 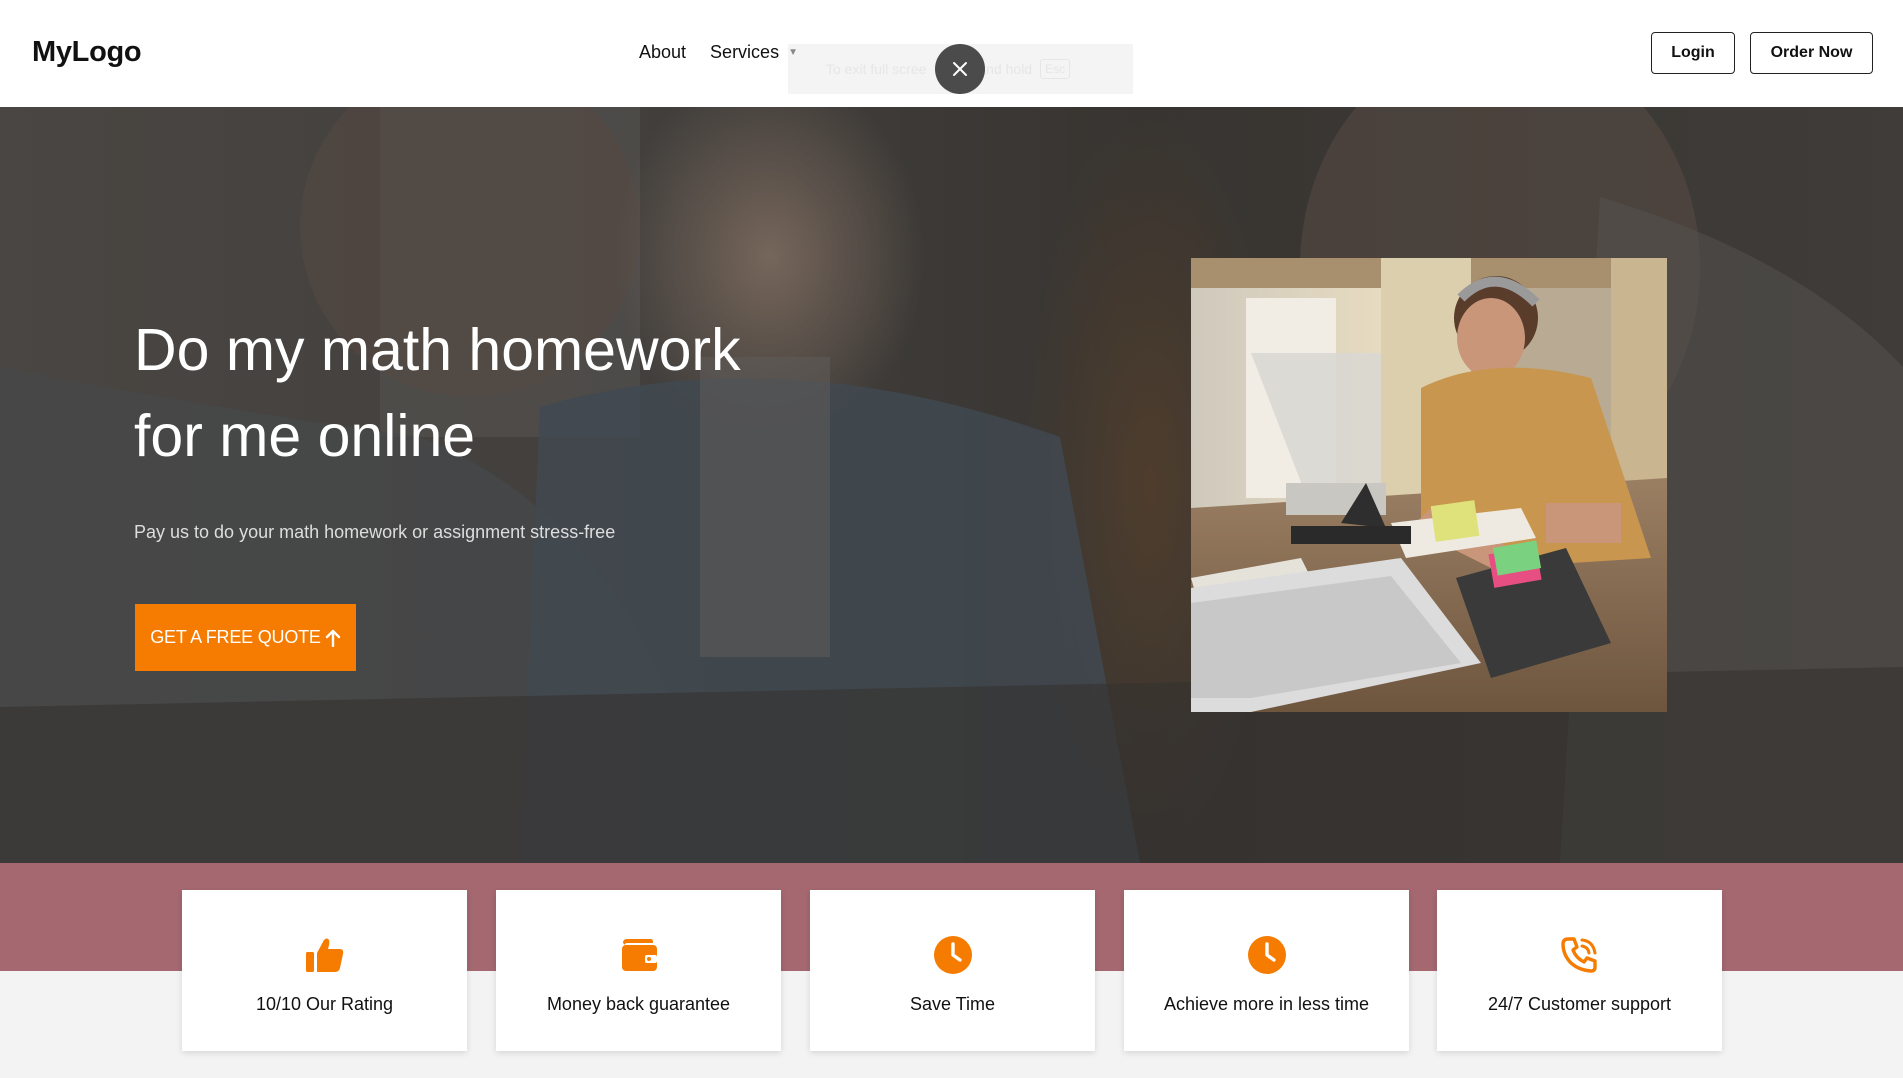 I want to click on feature-label: Save Time, so click(x=952, y=1004).